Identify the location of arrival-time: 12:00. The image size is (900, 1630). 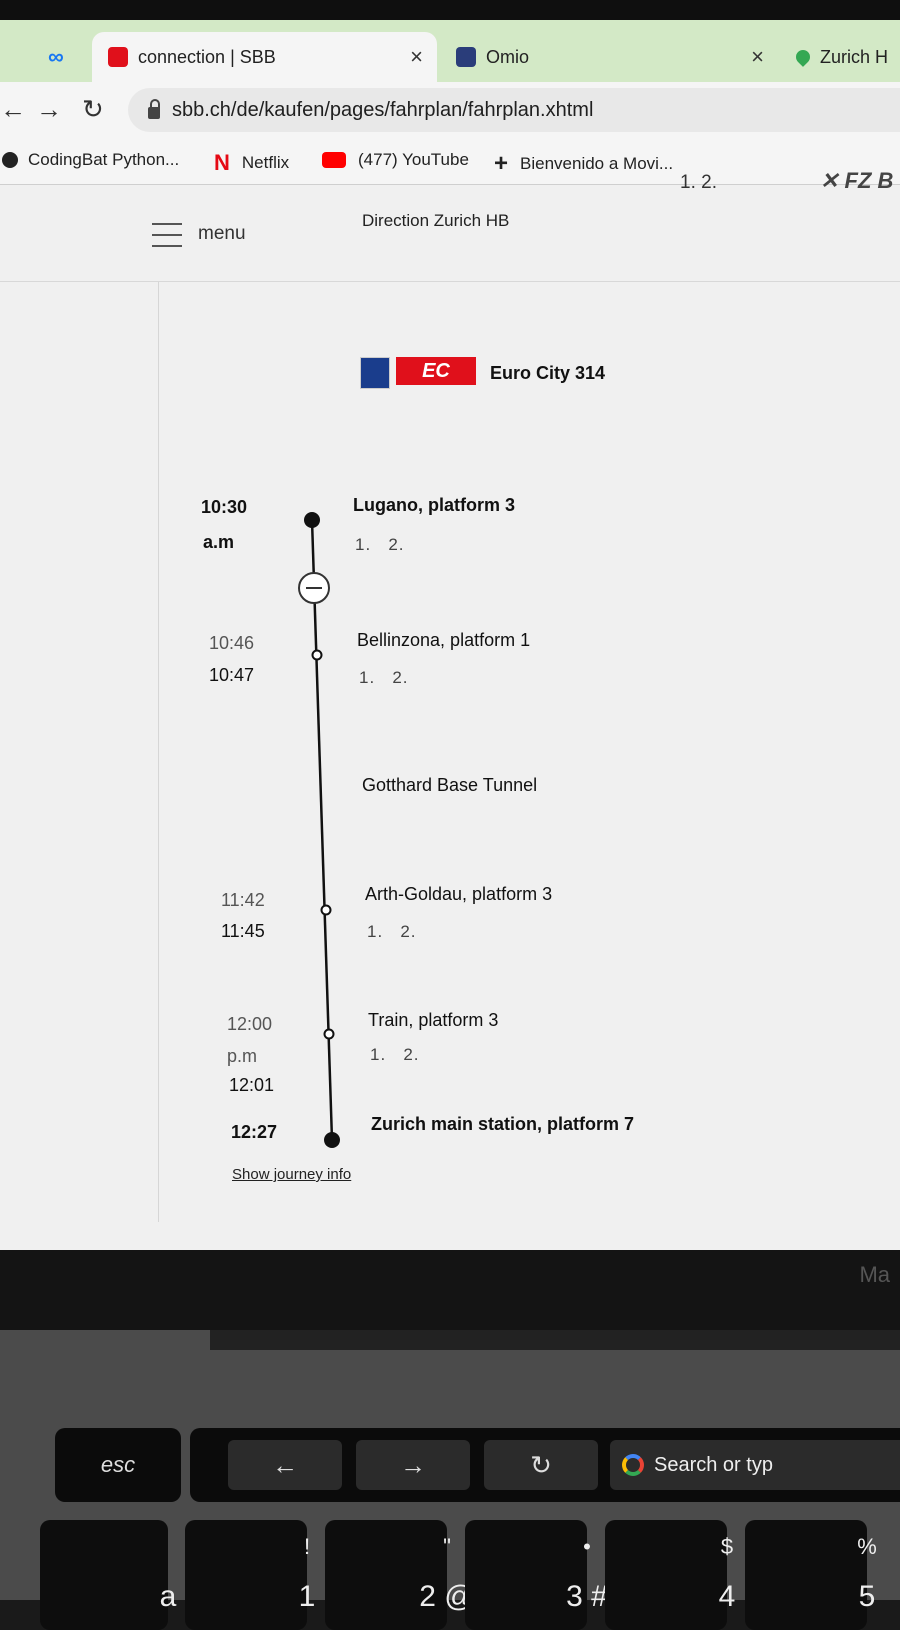
(250, 1024).